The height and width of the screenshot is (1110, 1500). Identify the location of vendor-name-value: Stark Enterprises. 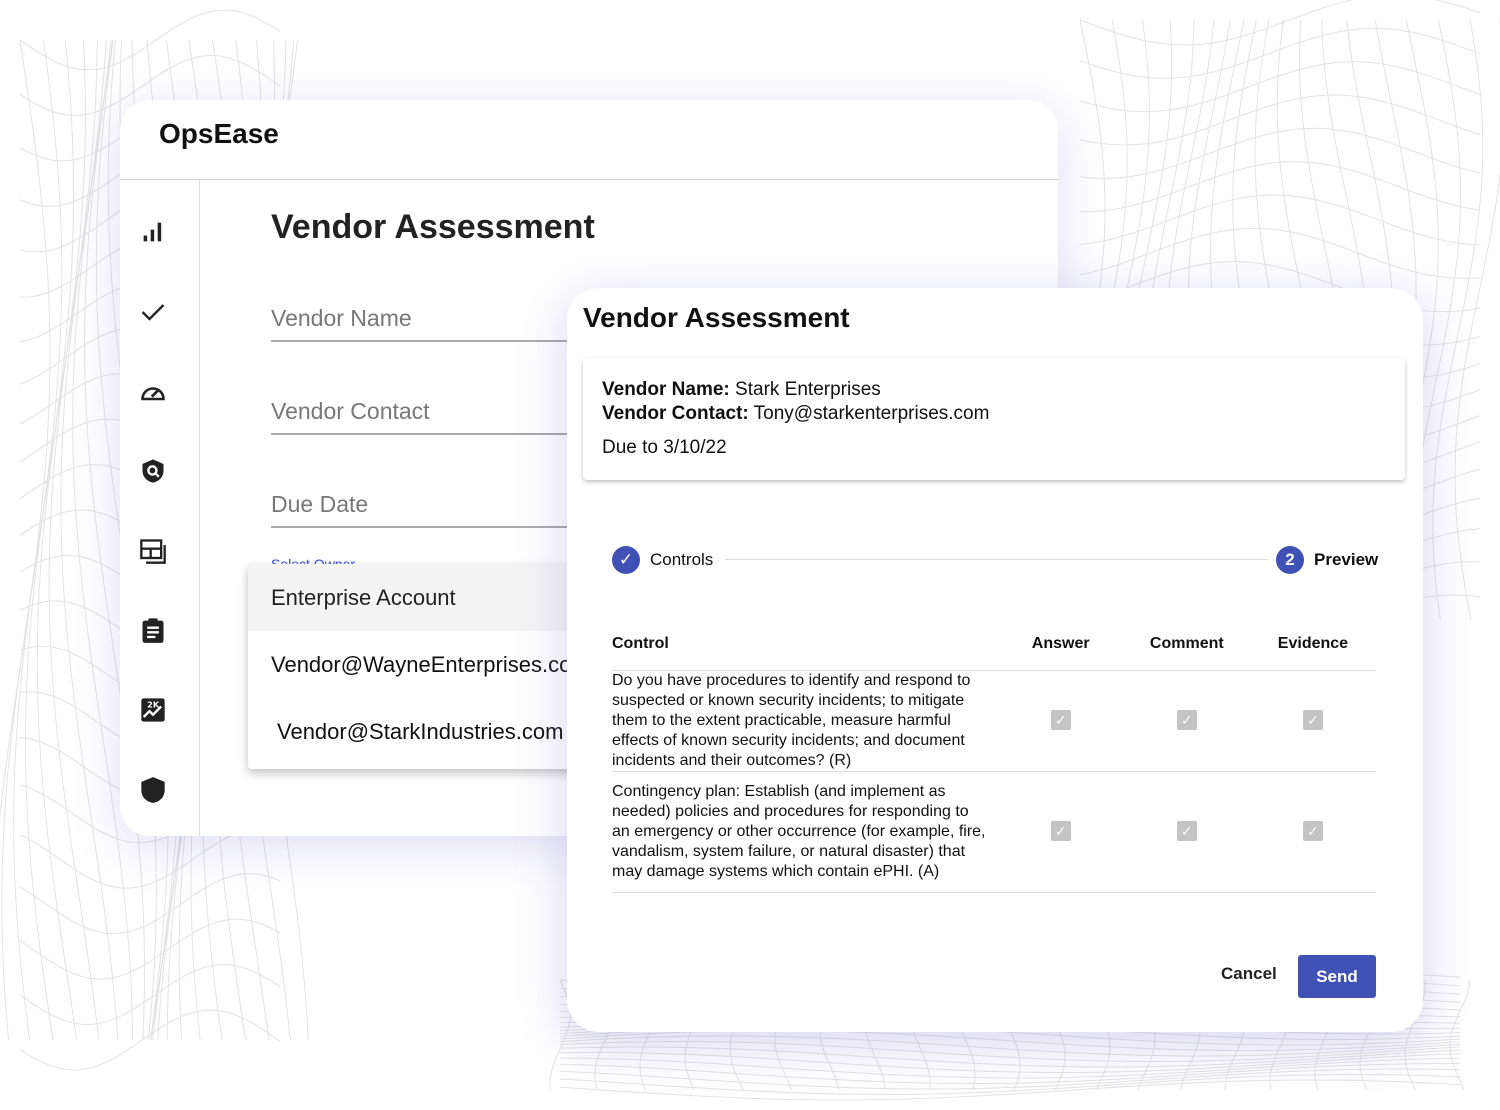
(808, 389).